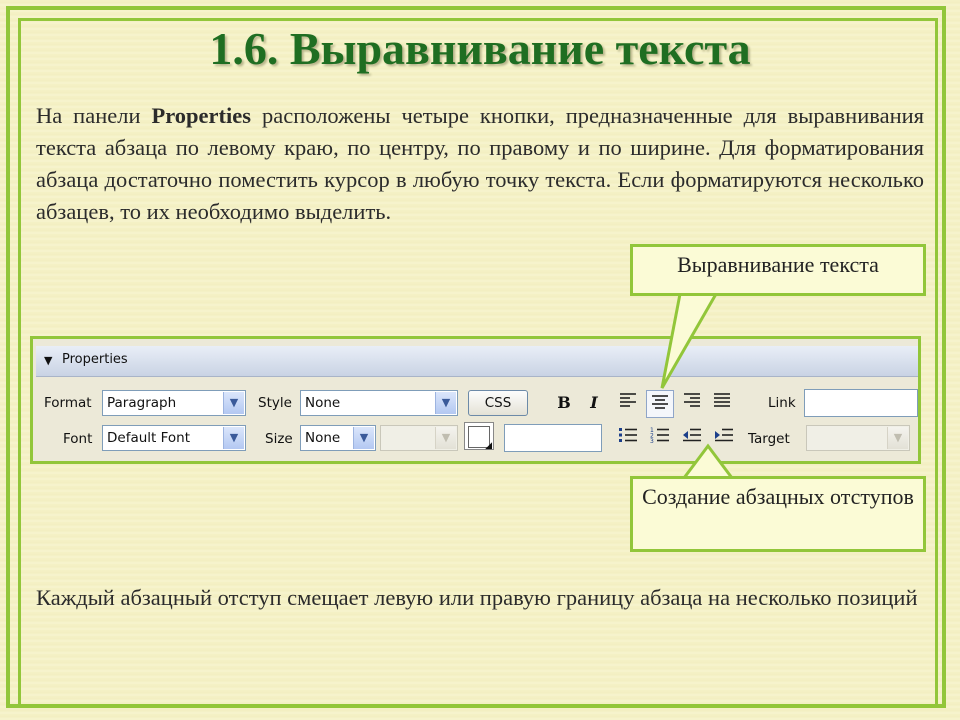  I want to click on properties-panel-header: ▼ Properties, so click(477, 361).